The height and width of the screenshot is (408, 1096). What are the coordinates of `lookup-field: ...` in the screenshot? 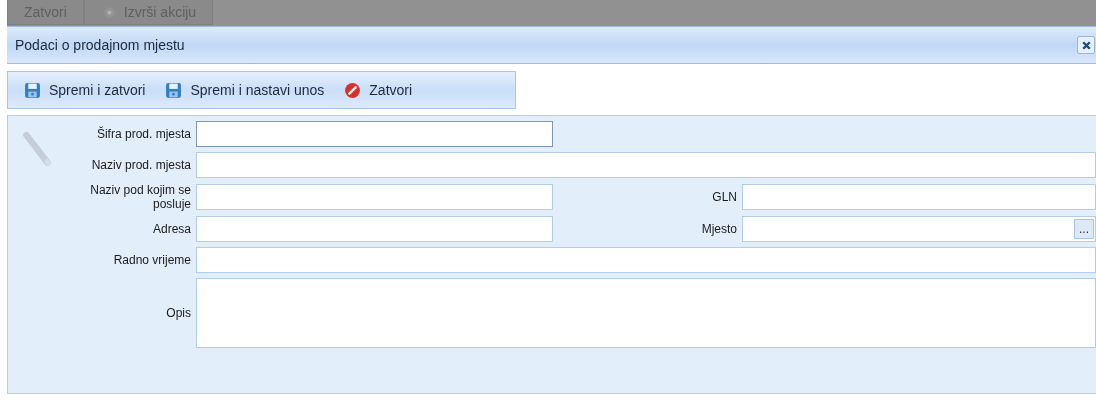 It's located at (919, 229).